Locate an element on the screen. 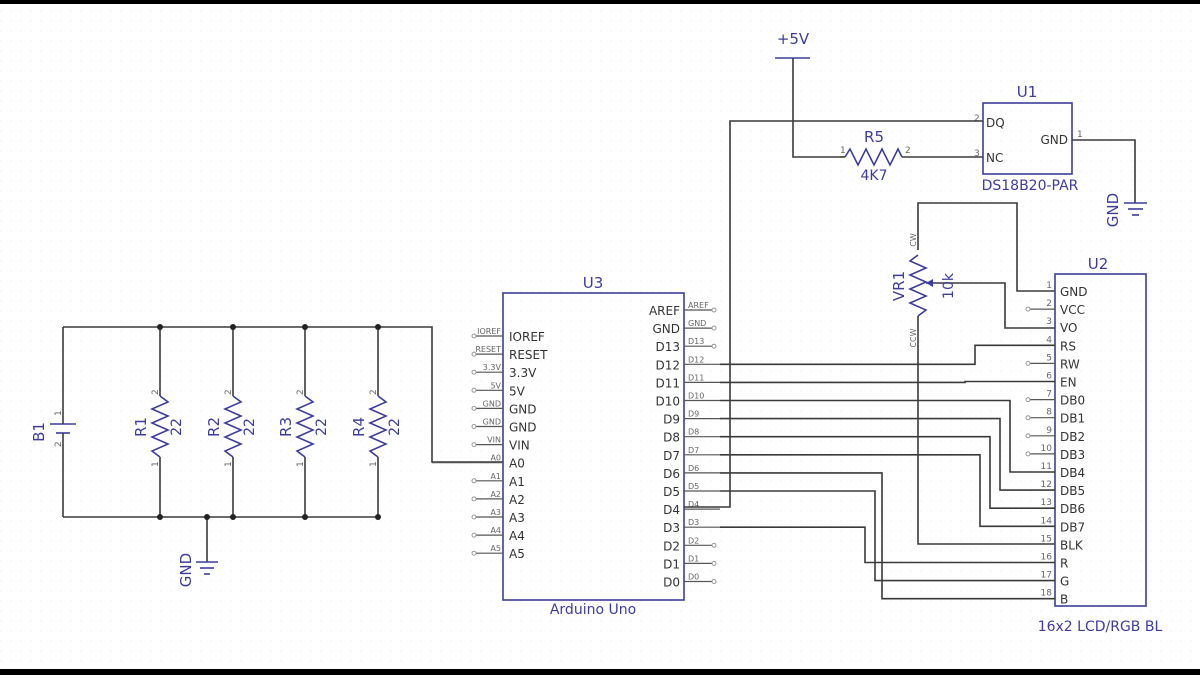 This screenshot has width=1200, height=675. u3-left-pin-net: A5 is located at coordinates (495, 548).